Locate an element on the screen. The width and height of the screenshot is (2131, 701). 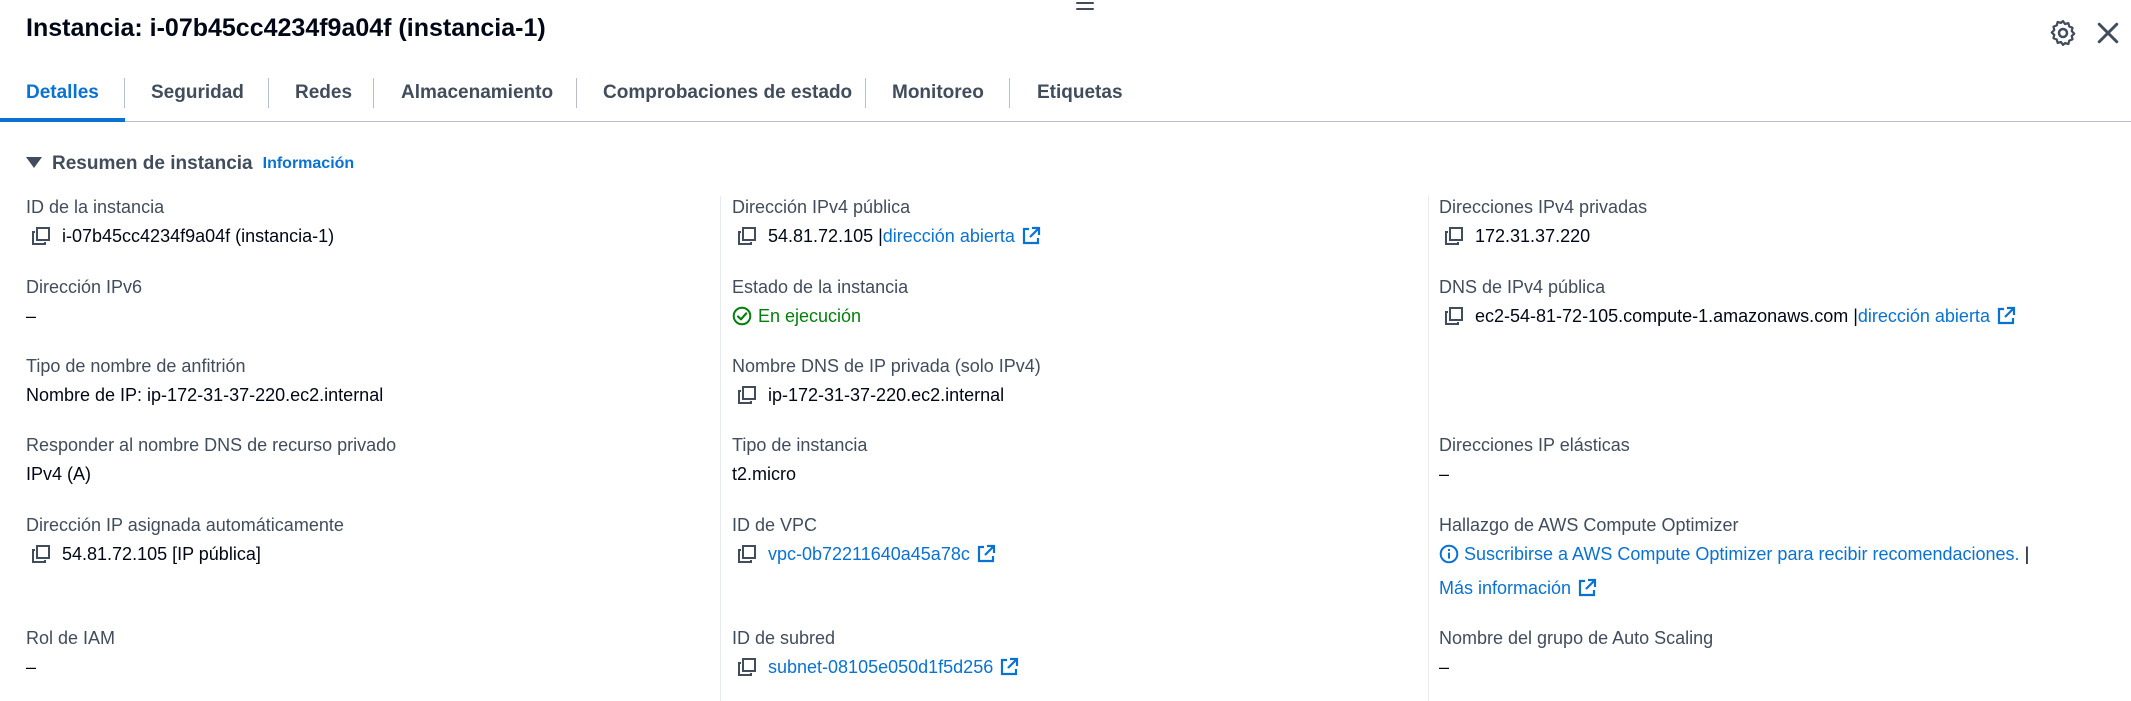
tab-almacenamiento: Almacenamiento is located at coordinates (477, 96).